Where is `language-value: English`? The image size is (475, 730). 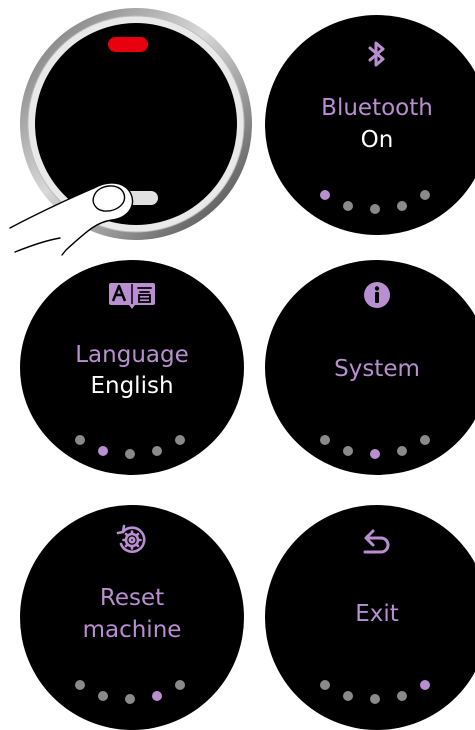 language-value: English is located at coordinates (132, 386).